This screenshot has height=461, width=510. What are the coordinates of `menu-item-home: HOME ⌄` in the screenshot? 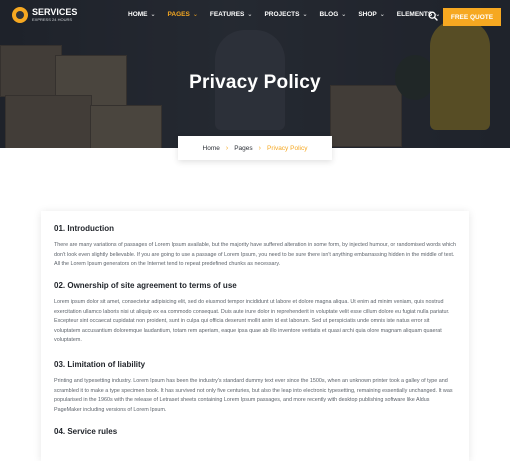 It's located at (142, 14).